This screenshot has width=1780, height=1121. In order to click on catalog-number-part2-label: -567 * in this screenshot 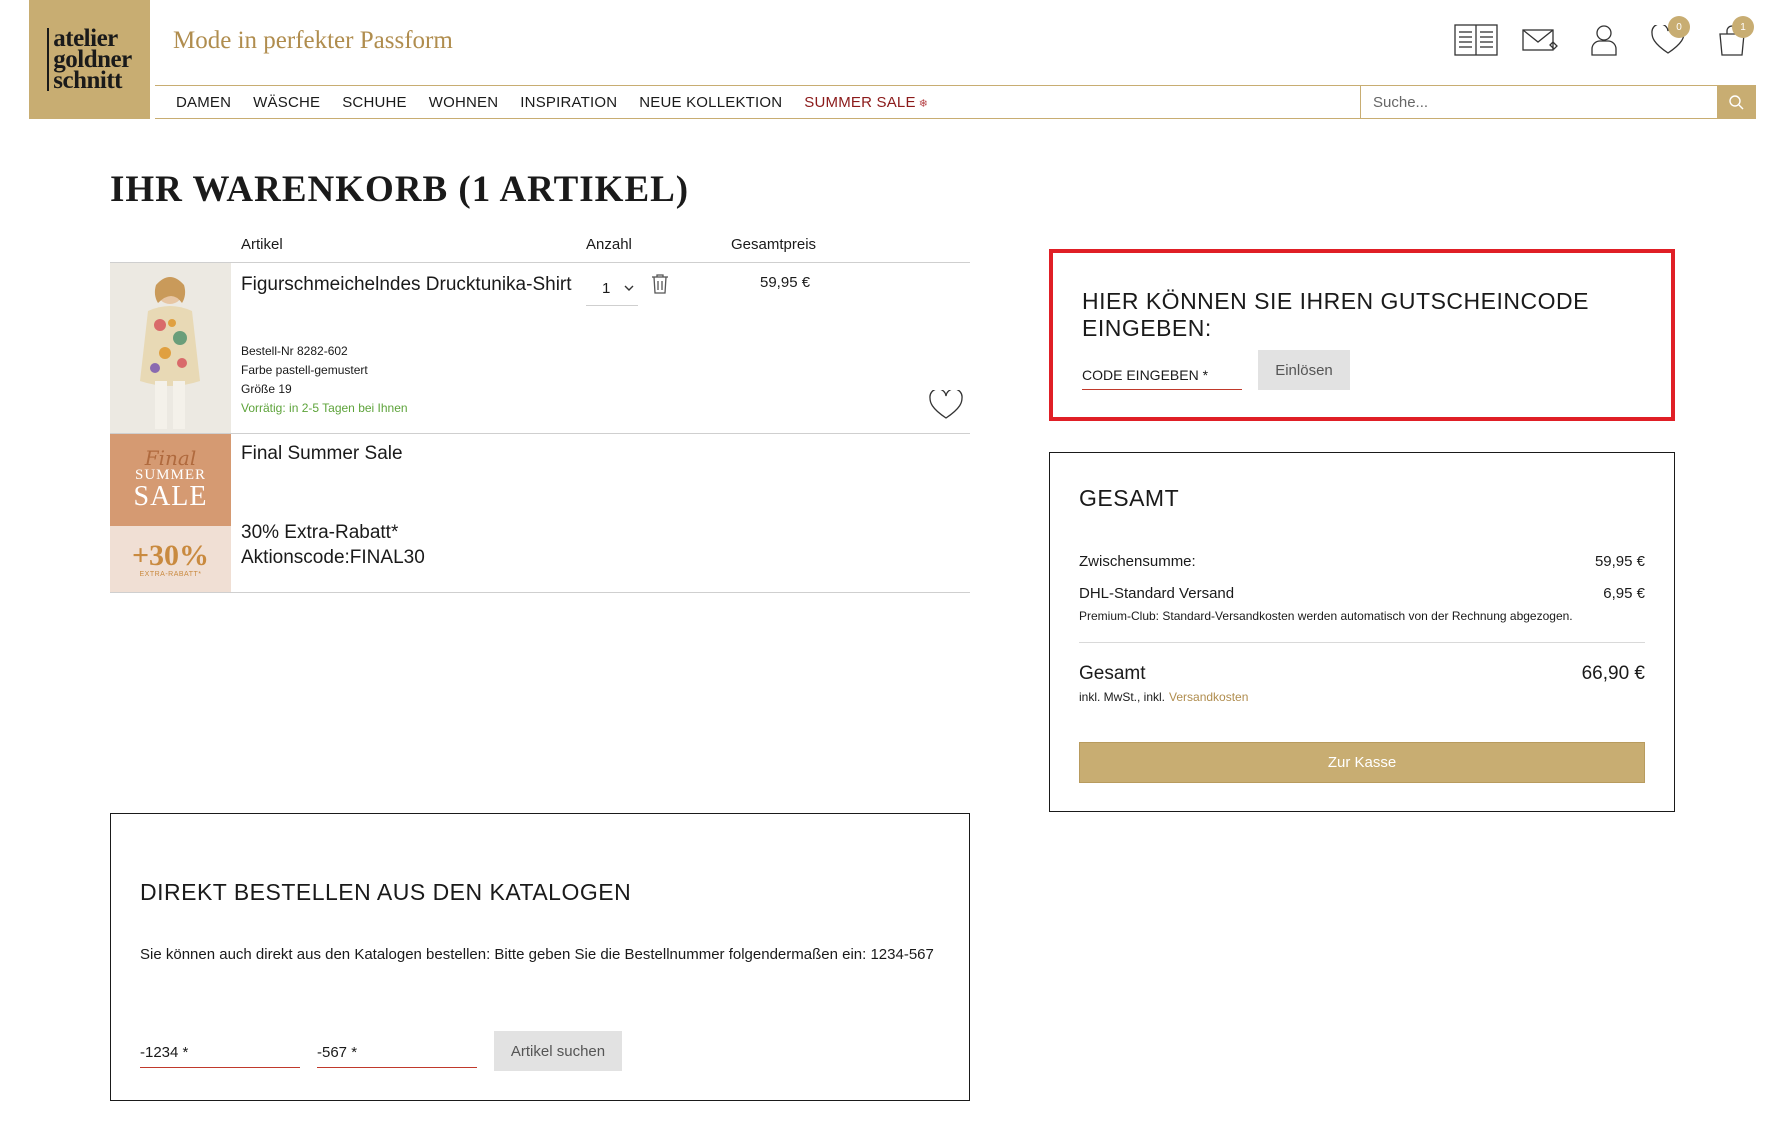, I will do `click(337, 1052)`.